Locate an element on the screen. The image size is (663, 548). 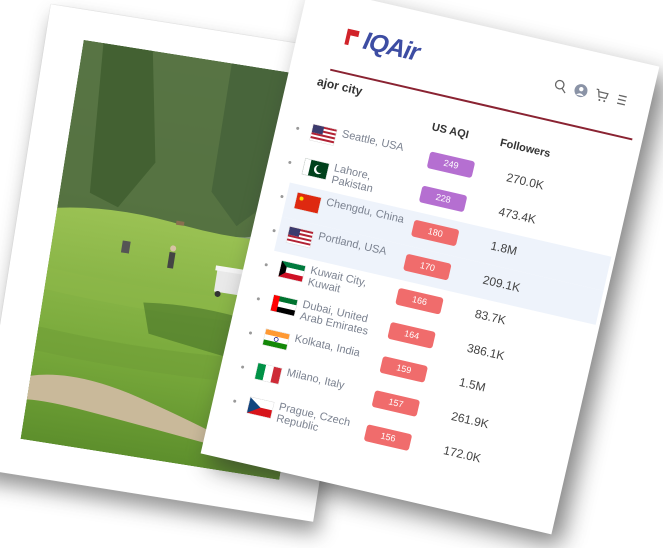
table-title: ajor city is located at coordinates (339, 86).